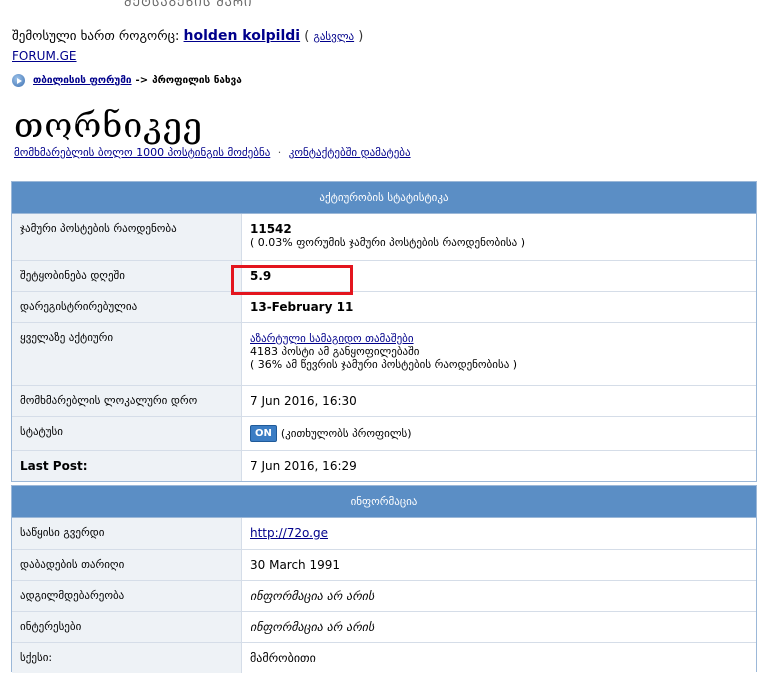  Describe the element at coordinates (197, 80) in the screenshot. I see `breadcrumb-current: პროფილის ნახვა` at that location.